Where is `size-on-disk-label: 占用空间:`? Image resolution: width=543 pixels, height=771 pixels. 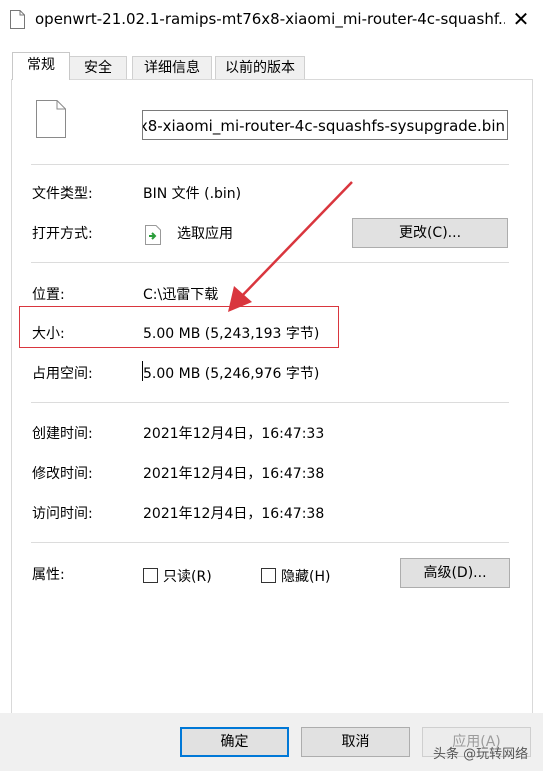 size-on-disk-label: 占用空间: is located at coordinates (62, 374).